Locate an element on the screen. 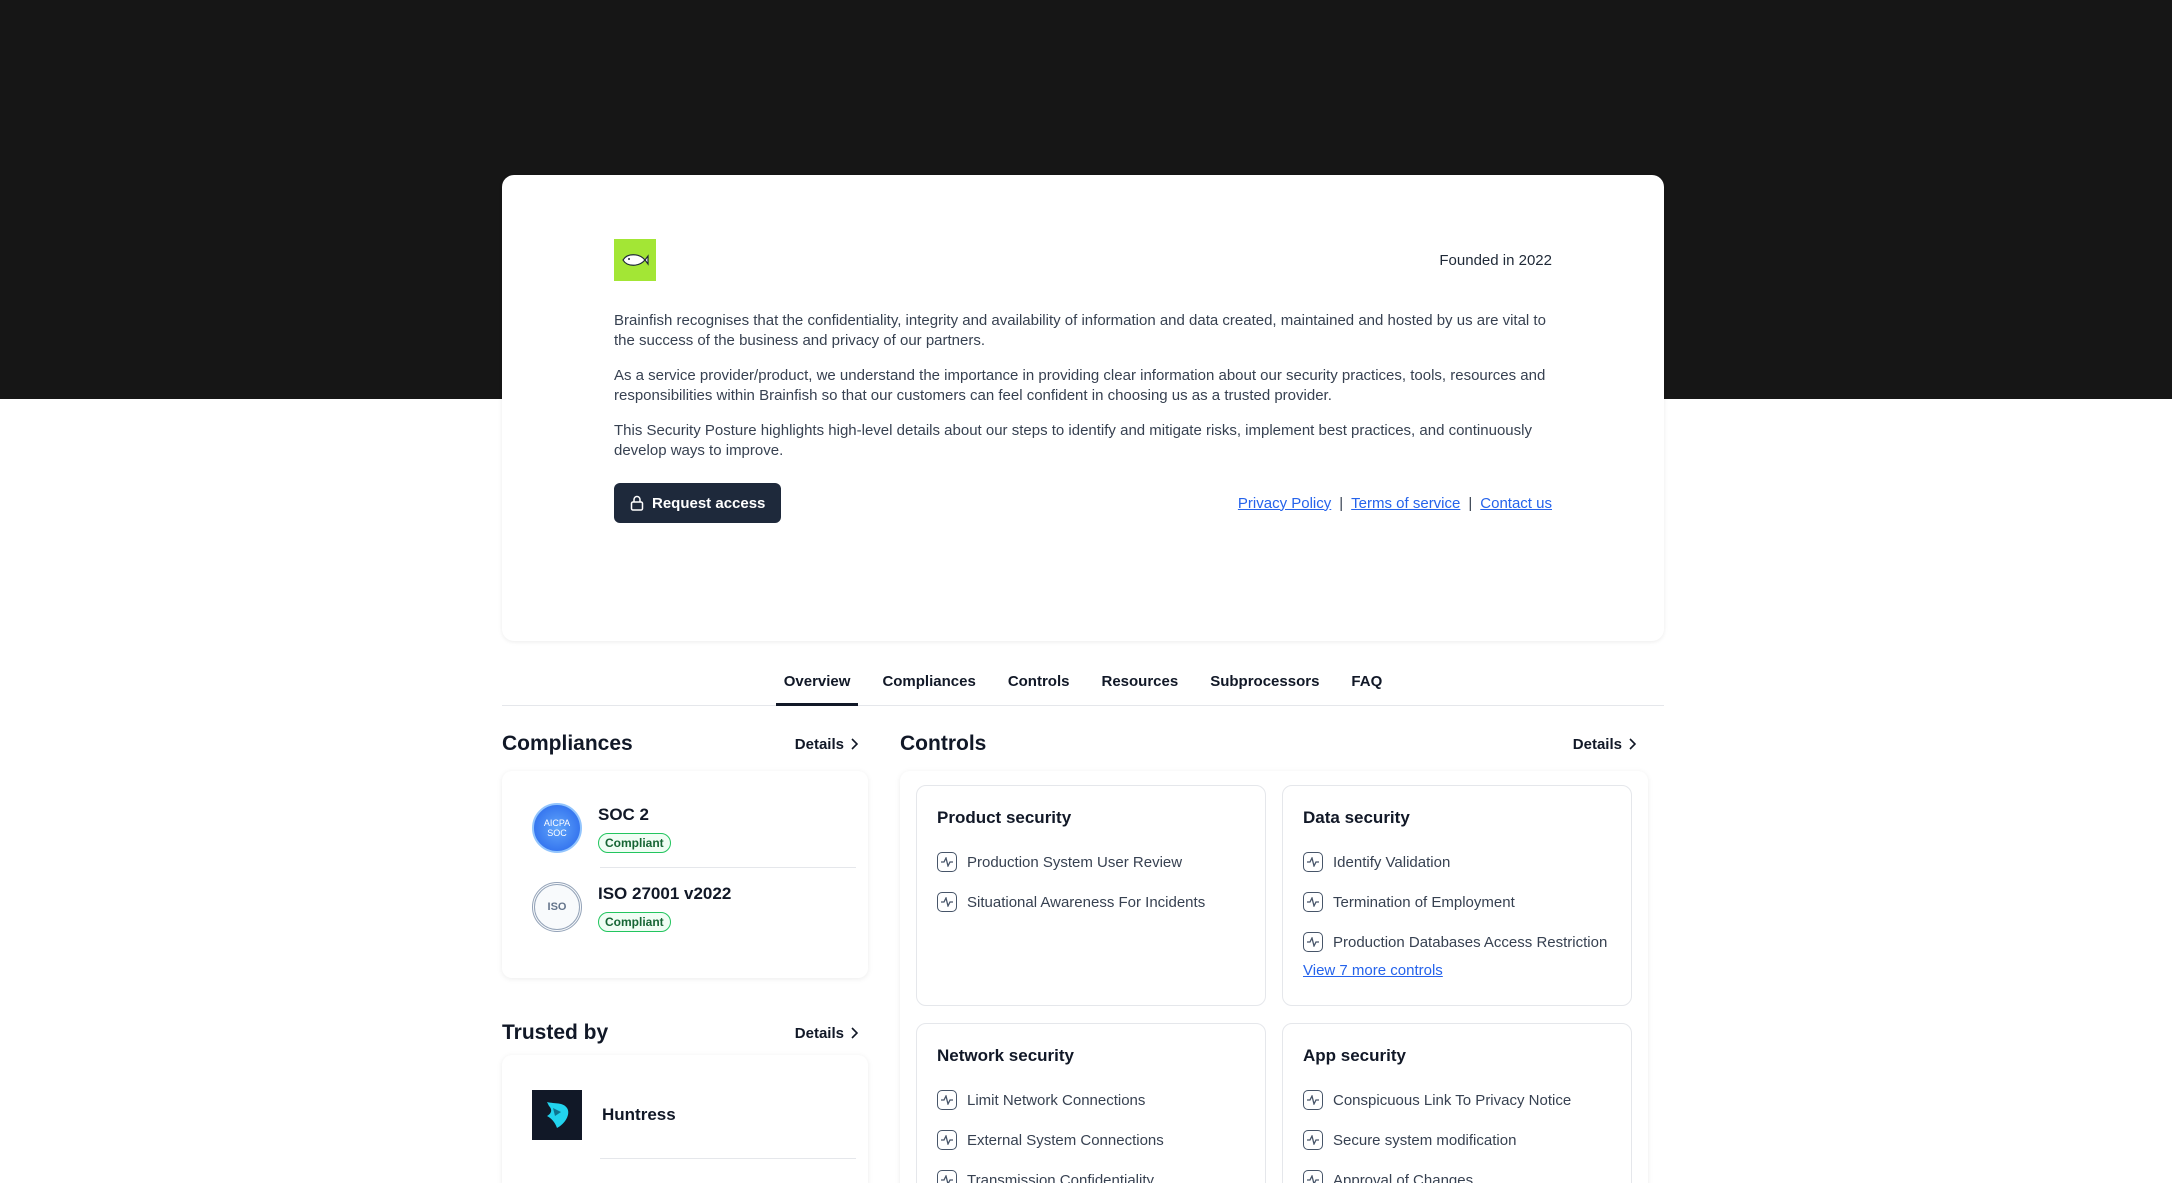 This screenshot has width=2172, height=1183. request-access-button: Request access is located at coordinates (698, 503).